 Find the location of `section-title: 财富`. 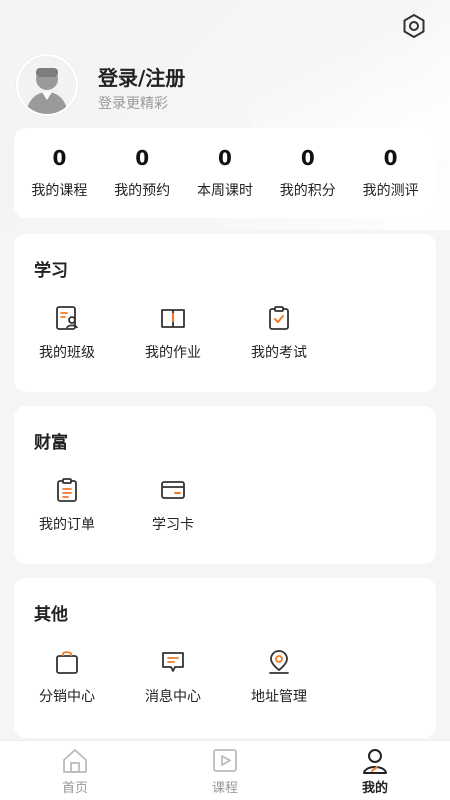

section-title: 财富 is located at coordinates (51, 443).